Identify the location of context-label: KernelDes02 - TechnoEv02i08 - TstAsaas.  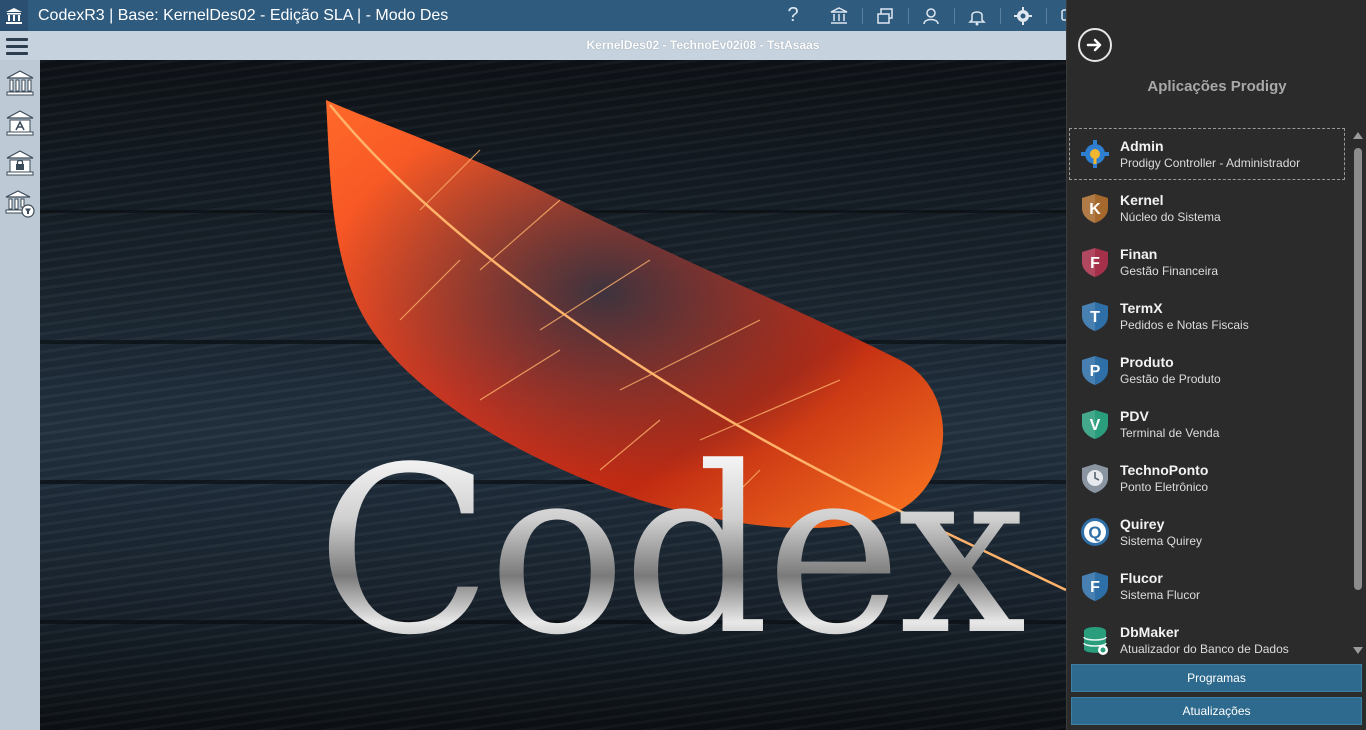
(703, 45).